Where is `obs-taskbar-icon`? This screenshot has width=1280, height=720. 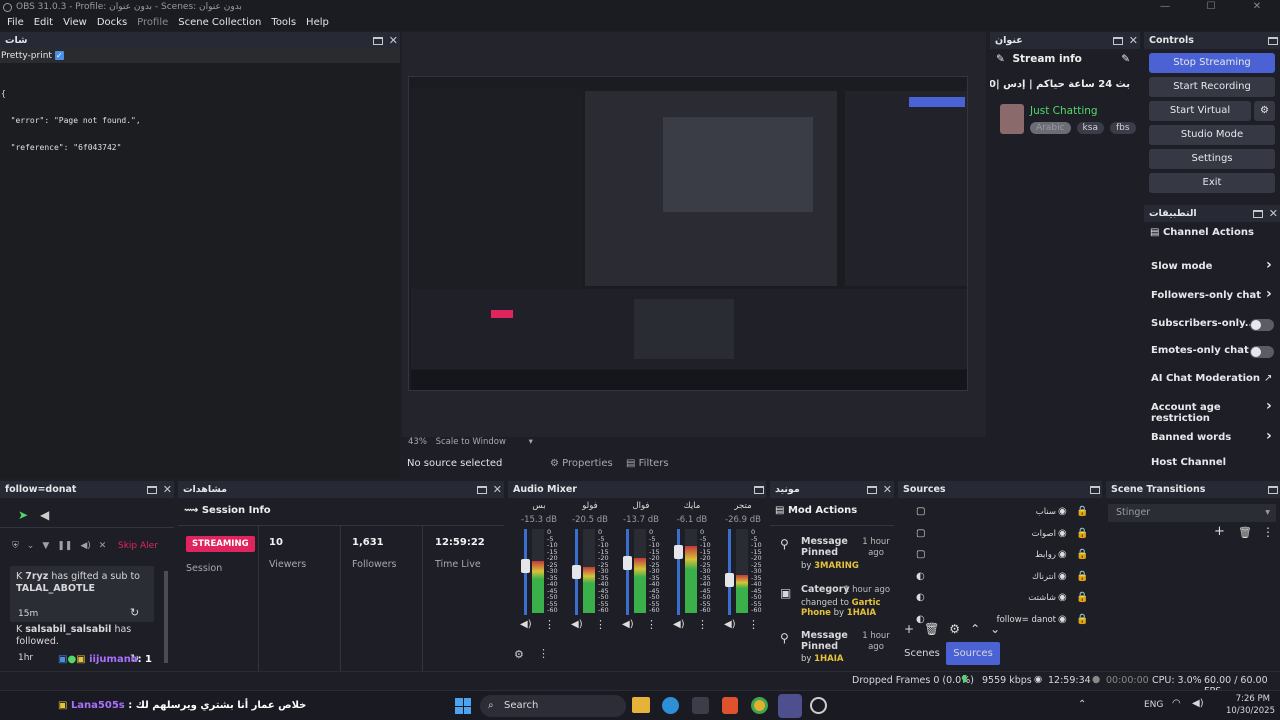 obs-taskbar-icon is located at coordinates (818, 705).